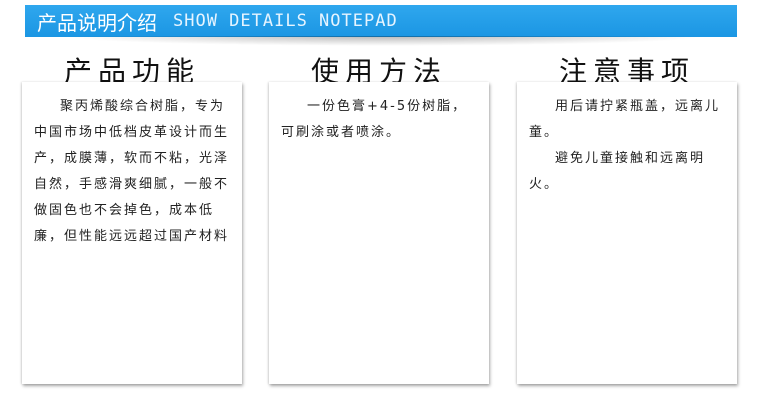 This screenshot has height=400, width=759. I want to click on header-banner: 产品说明介绍 SHOW DETAILS NOTEPAD, so click(381, 21).